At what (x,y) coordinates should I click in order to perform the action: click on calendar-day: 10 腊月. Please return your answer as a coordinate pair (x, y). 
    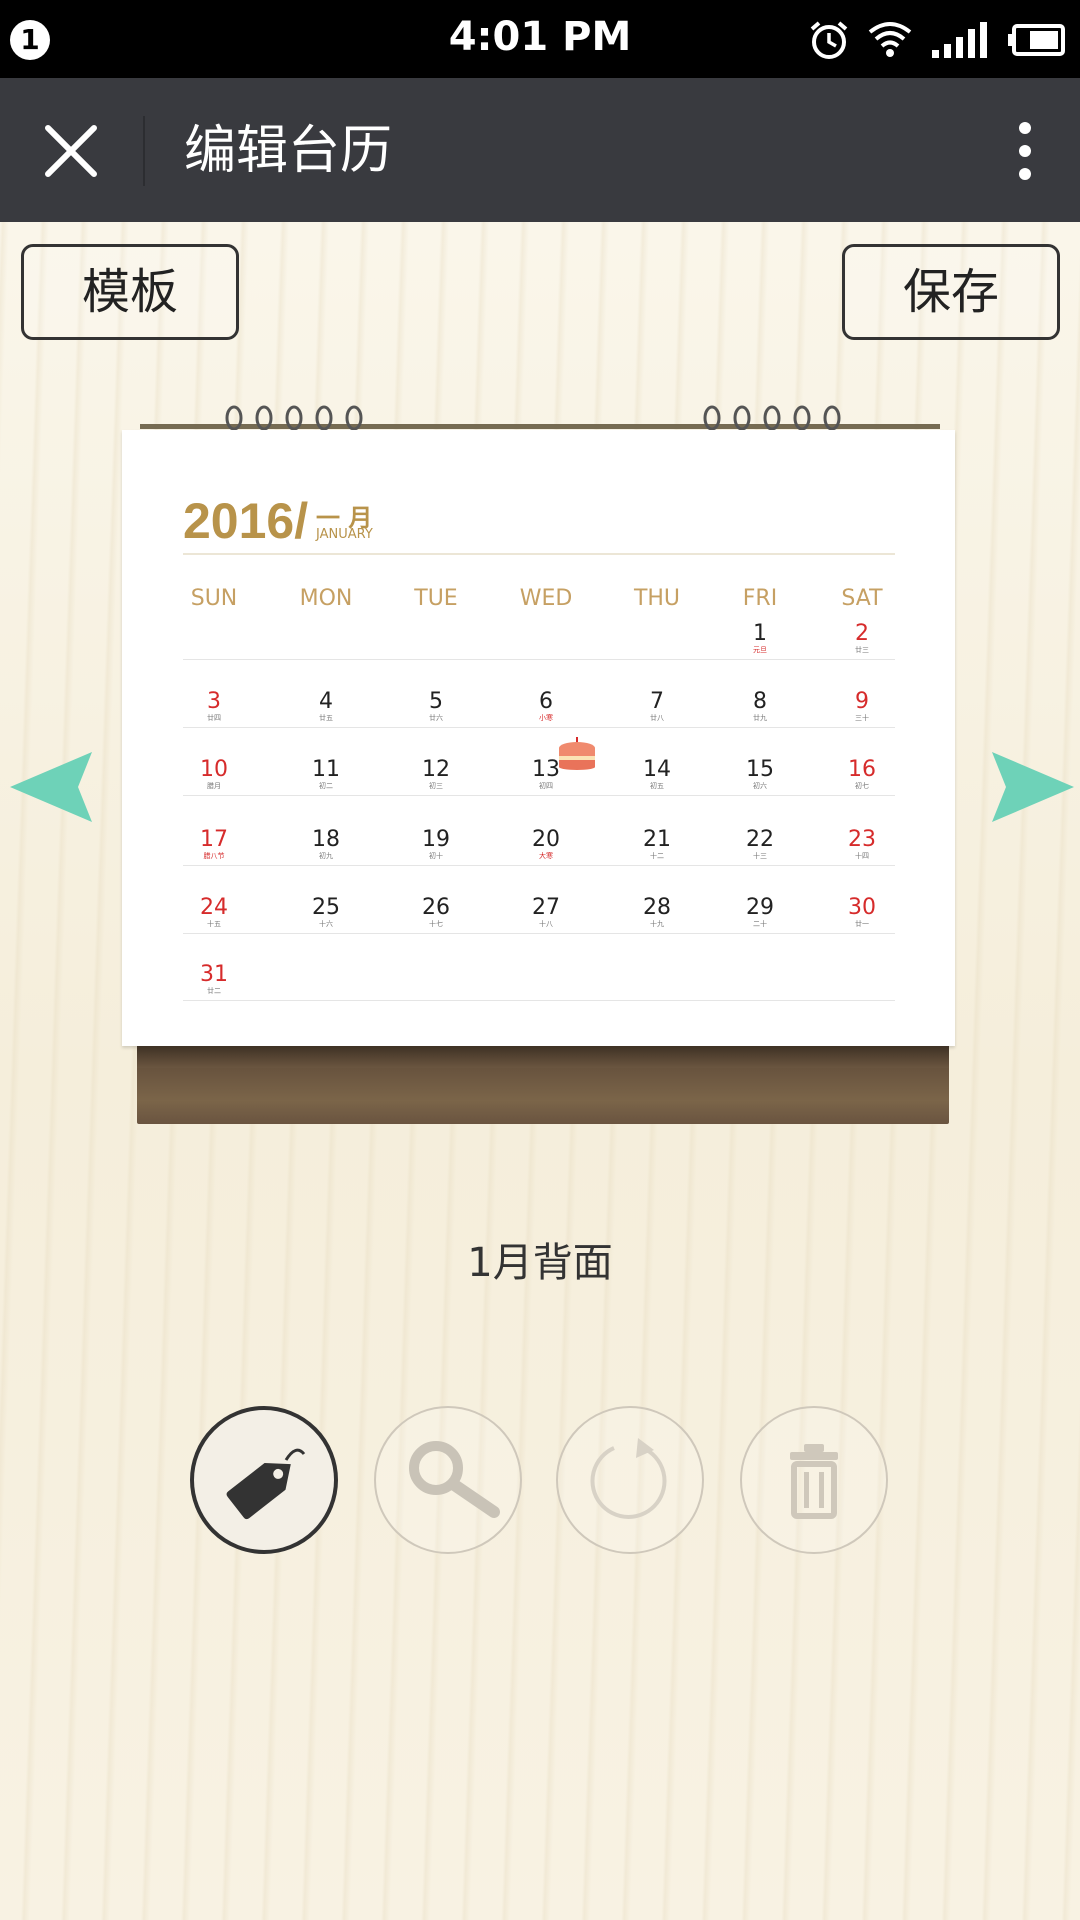
    Looking at the image, I should click on (214, 774).